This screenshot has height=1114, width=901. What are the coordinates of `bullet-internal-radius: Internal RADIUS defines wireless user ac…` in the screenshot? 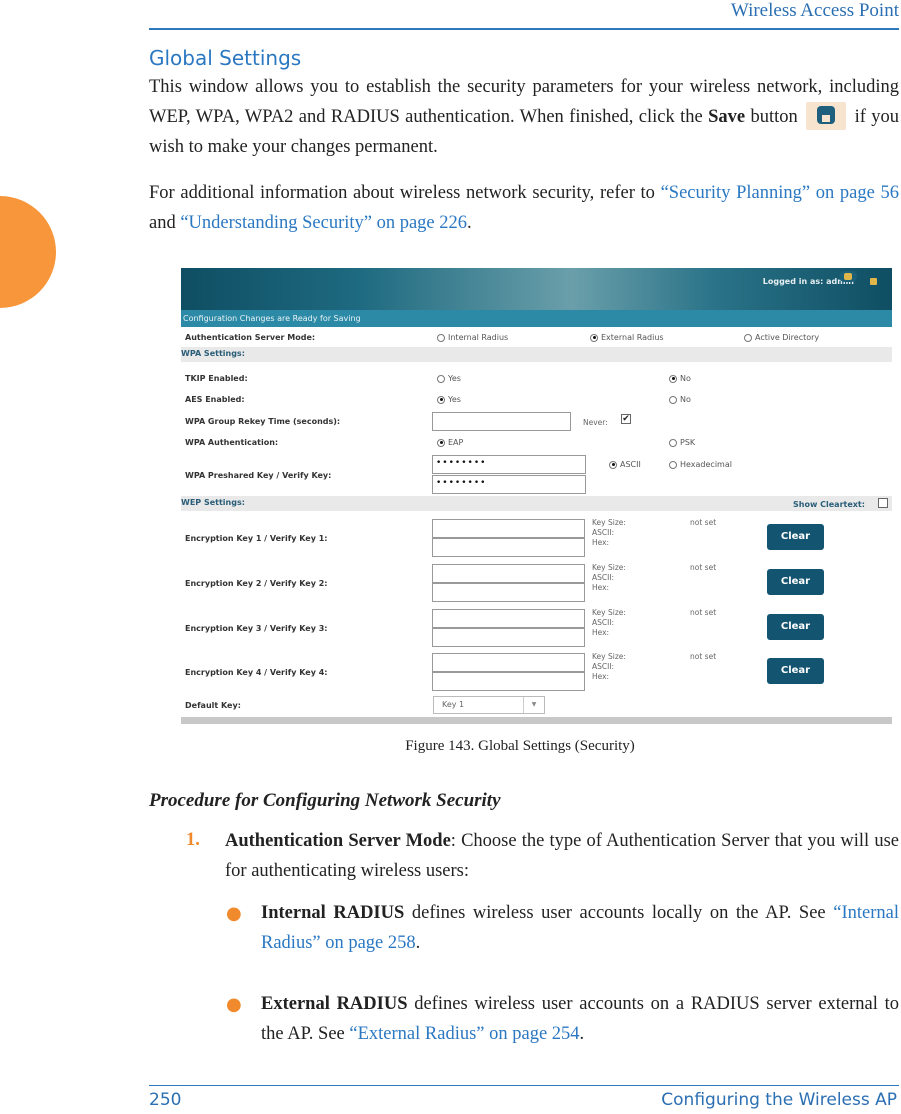 It's located at (580, 928).